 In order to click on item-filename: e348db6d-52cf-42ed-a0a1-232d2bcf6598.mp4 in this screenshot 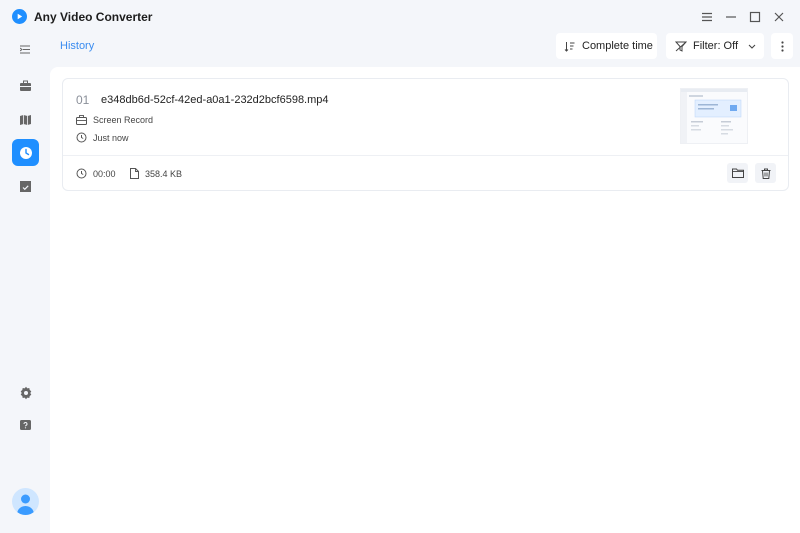, I will do `click(215, 100)`.